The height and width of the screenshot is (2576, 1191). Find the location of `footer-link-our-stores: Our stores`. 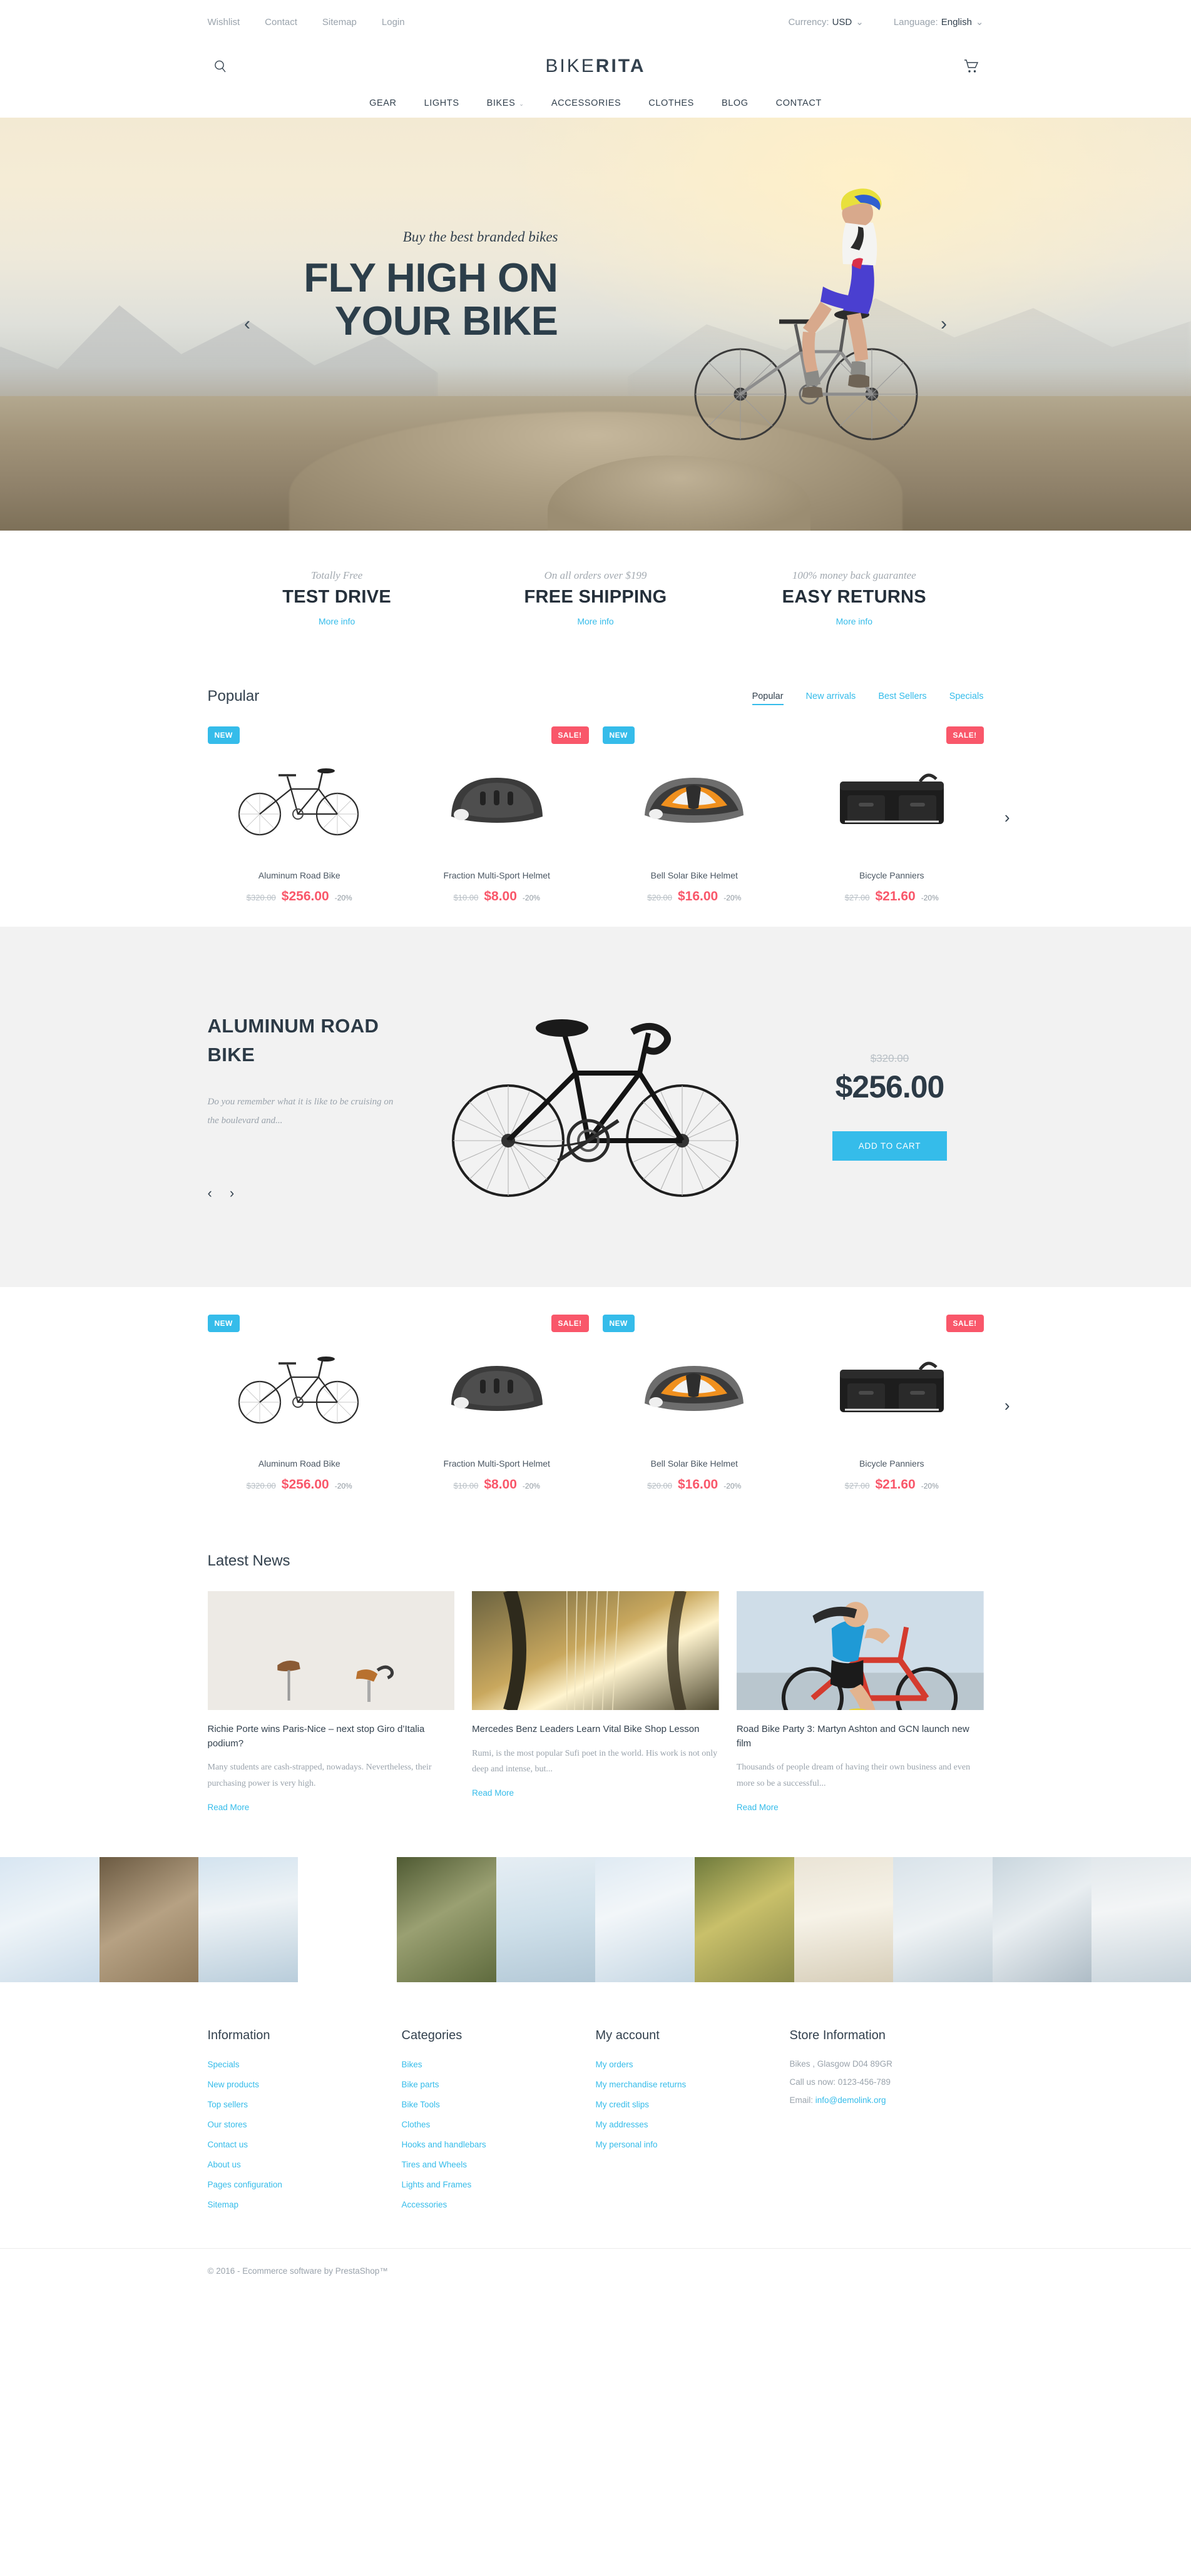

footer-link-our-stores: Our stores is located at coordinates (227, 2124).